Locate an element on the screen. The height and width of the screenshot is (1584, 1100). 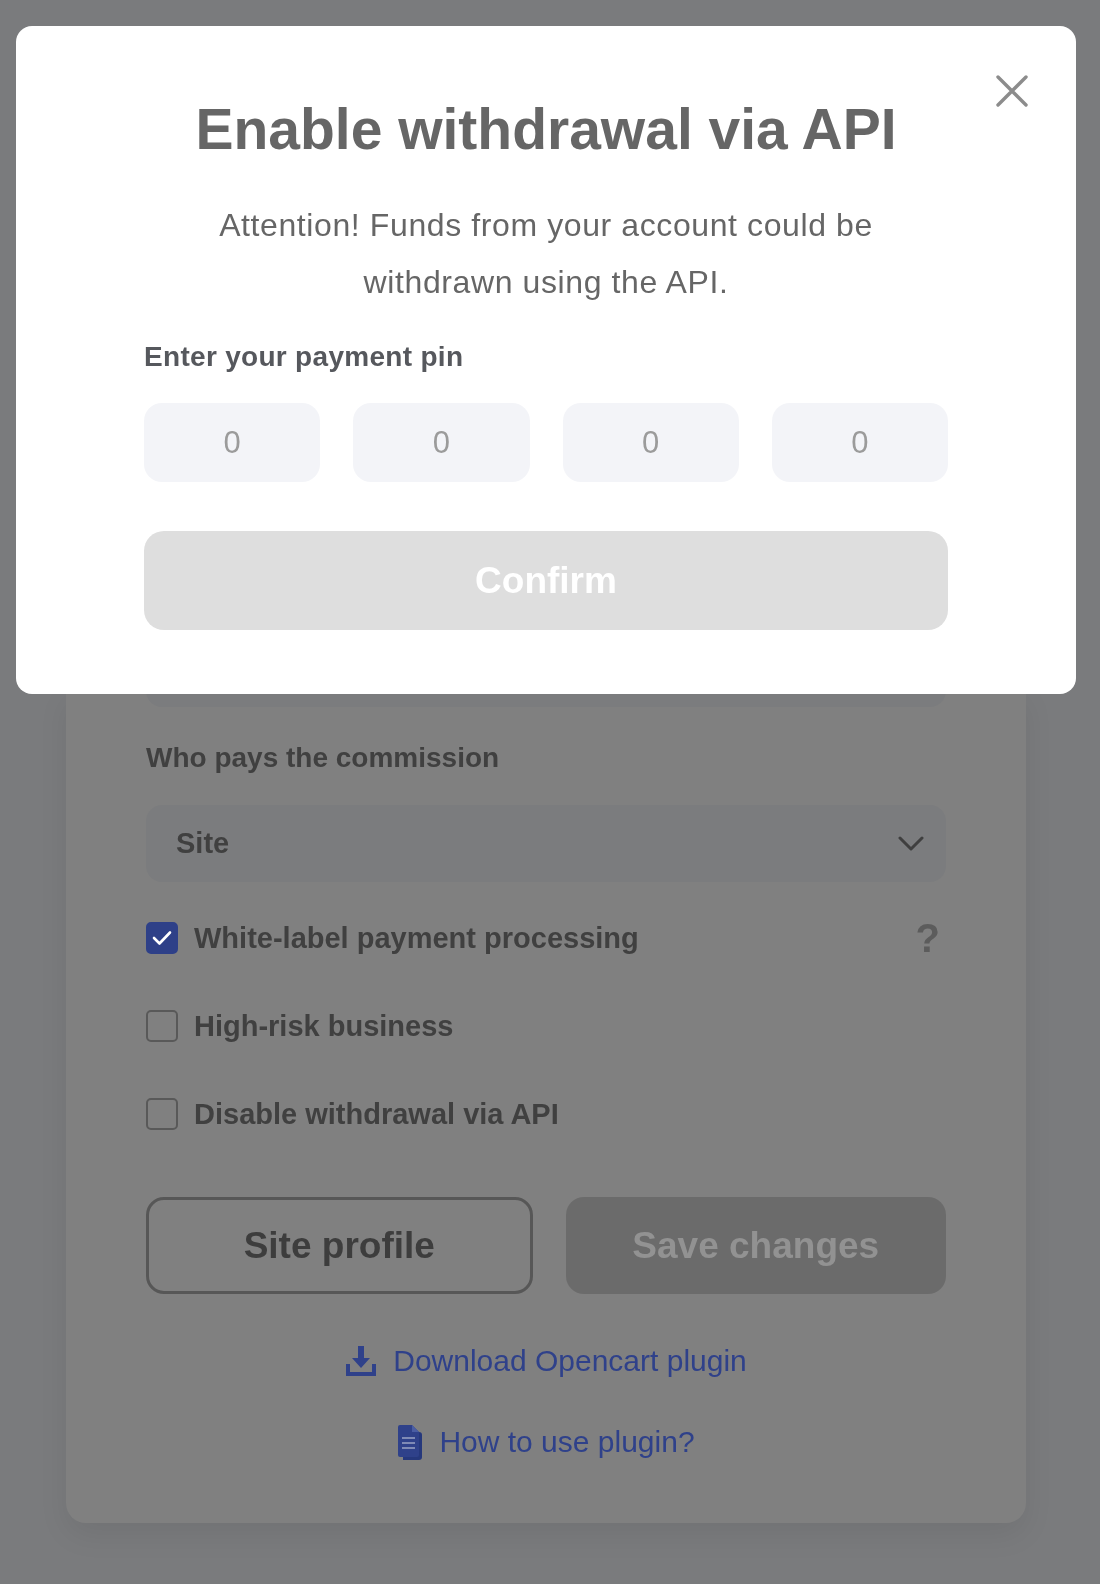
close-icon is located at coordinates (1012, 91).